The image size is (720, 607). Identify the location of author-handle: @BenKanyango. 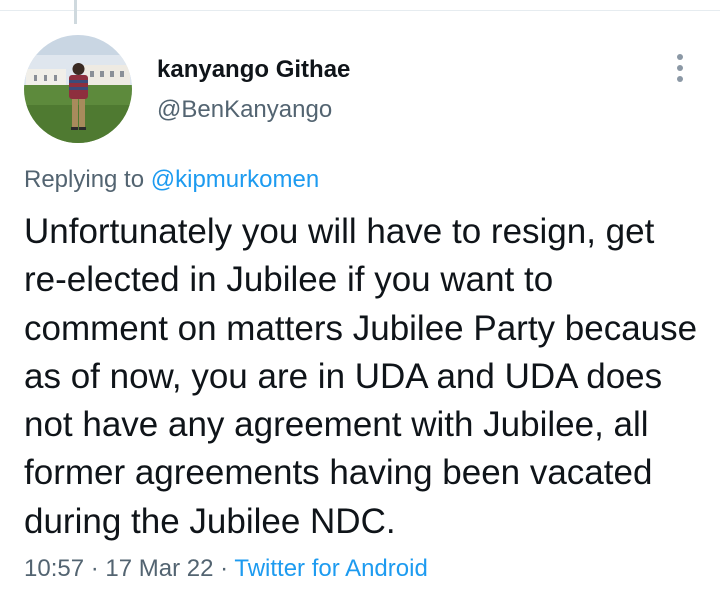
(244, 110).